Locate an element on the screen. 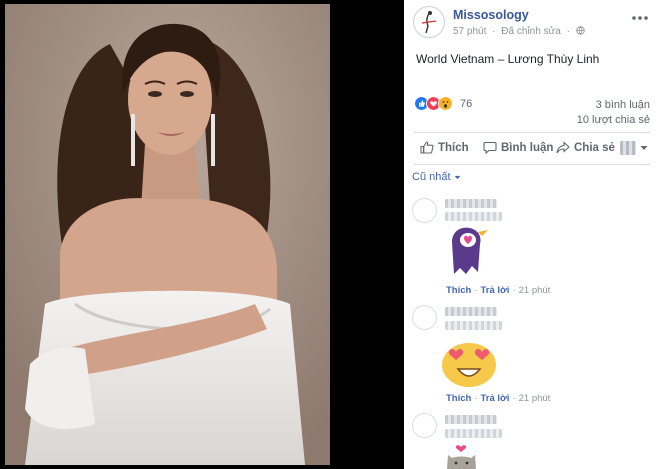 Image resolution: width=660 pixels, height=469 pixels. page-name: Missosology is located at coordinates (491, 15).